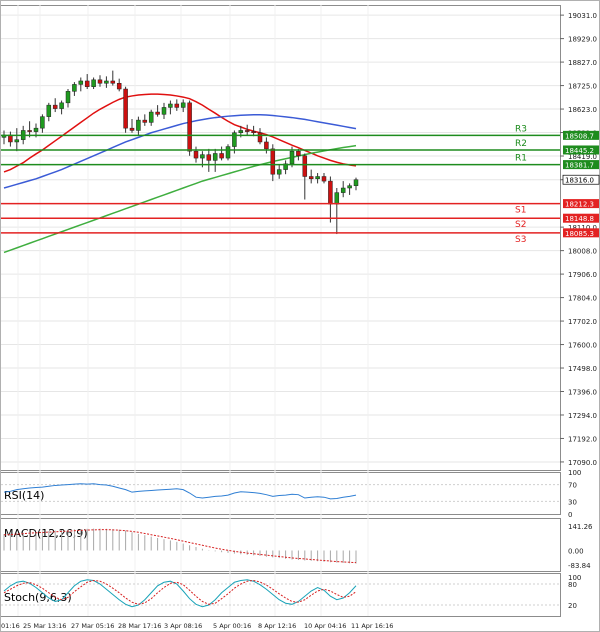 Image resolution: width=600 pixels, height=632 pixels. Describe the element at coordinates (92, 626) in the screenshot. I see `time-tick-label: 27 Mar 05:16` at that location.